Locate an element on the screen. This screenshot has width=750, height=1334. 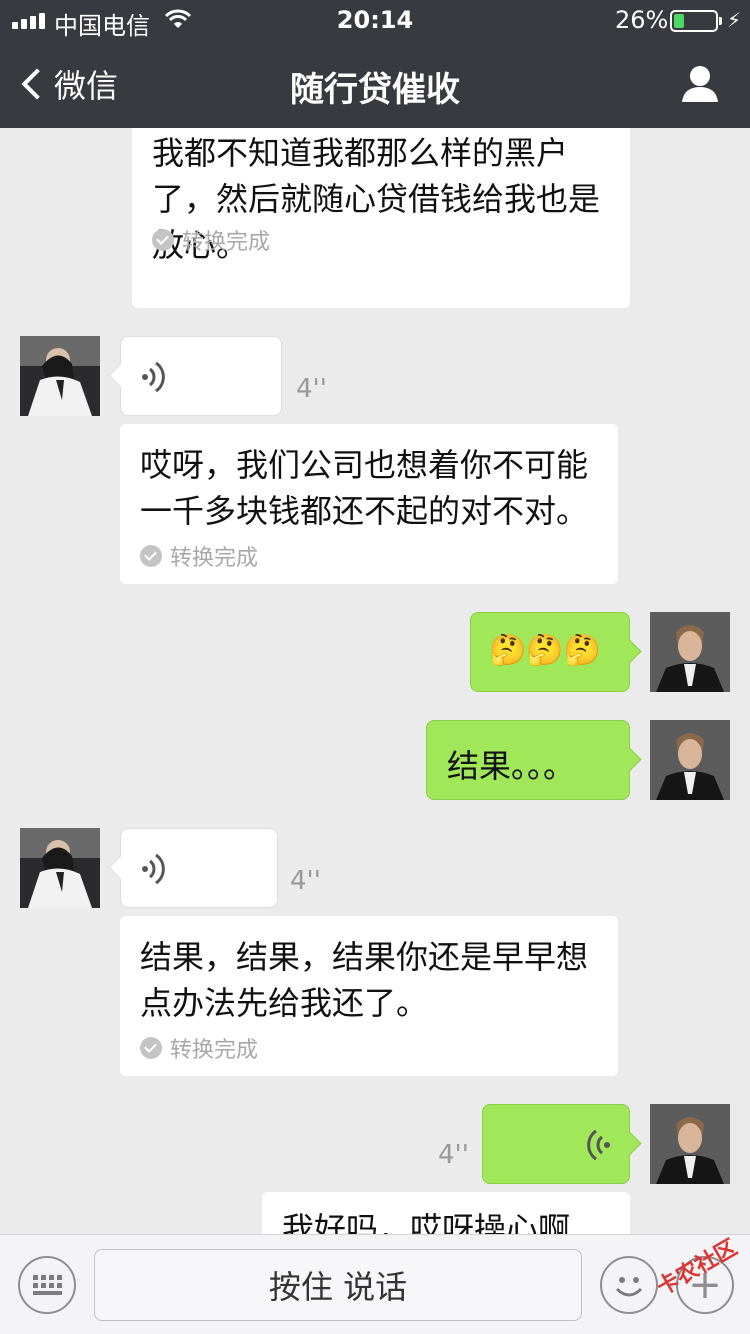
emoji-button is located at coordinates (629, 1285).